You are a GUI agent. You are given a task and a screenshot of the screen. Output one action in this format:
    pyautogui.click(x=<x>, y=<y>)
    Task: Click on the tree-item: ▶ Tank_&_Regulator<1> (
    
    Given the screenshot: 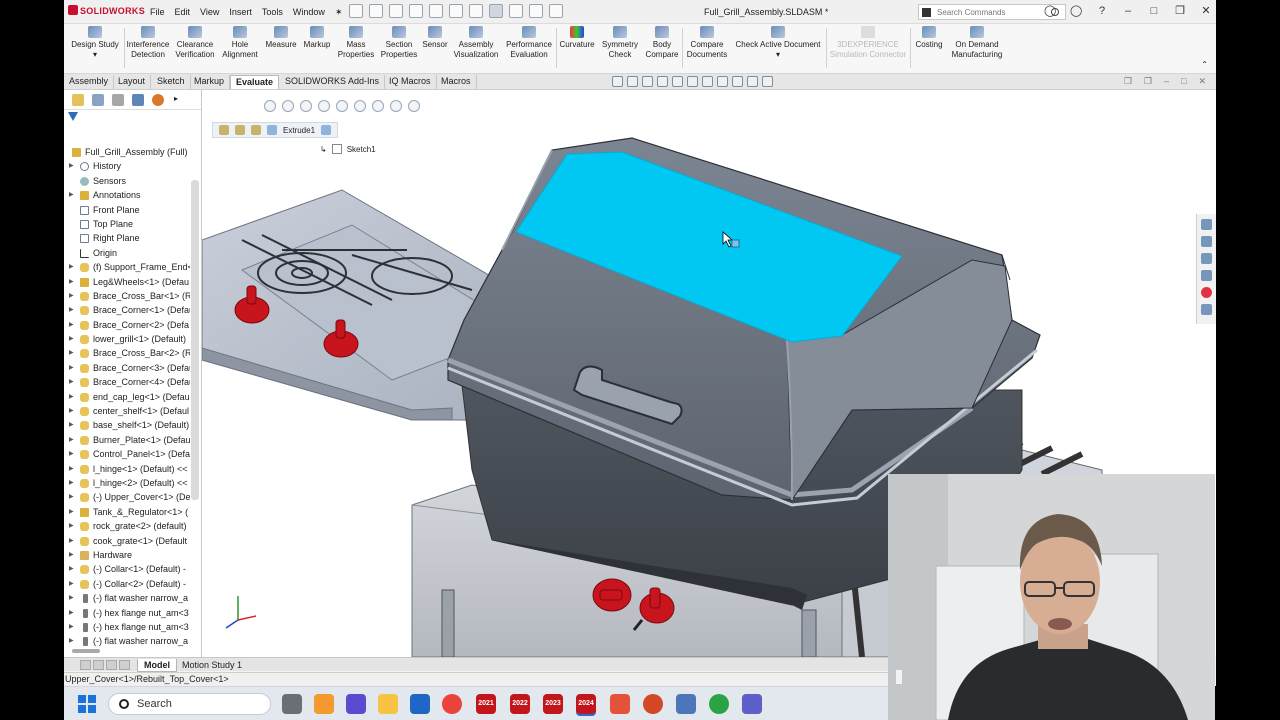 What is the action you would take?
    pyautogui.click(x=127, y=512)
    